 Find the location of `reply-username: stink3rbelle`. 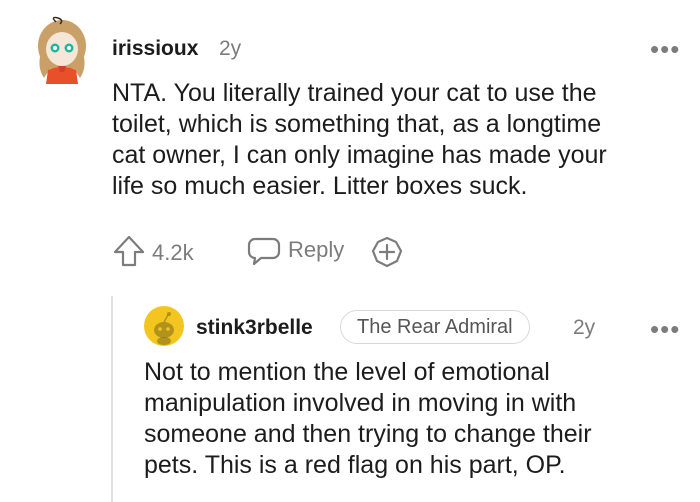

reply-username: stink3rbelle is located at coordinates (254, 328).